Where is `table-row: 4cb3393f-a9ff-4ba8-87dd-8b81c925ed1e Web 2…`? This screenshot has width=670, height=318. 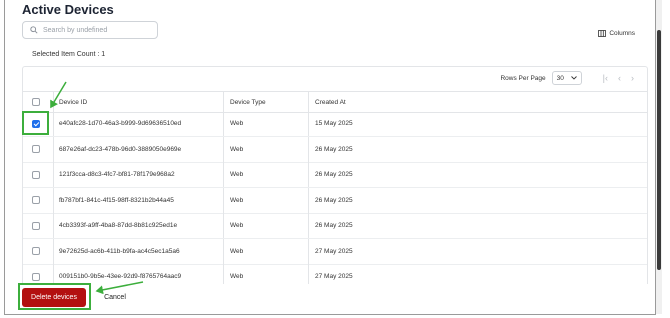
table-row: 4cb3393f-a9ff-4ba8-87dd-8b81c925ed1e Web 2… is located at coordinates (335, 226).